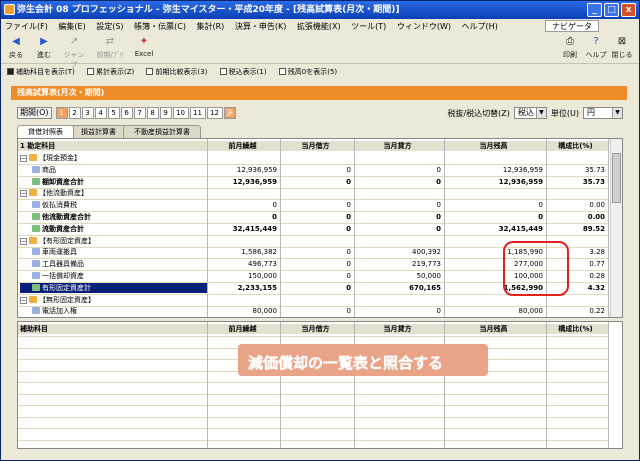 The width and height of the screenshot is (640, 461). What do you see at coordinates (176, 72) in the screenshot?
I see `option-prior-compare: 前期比較表示(3)` at bounding box center [176, 72].